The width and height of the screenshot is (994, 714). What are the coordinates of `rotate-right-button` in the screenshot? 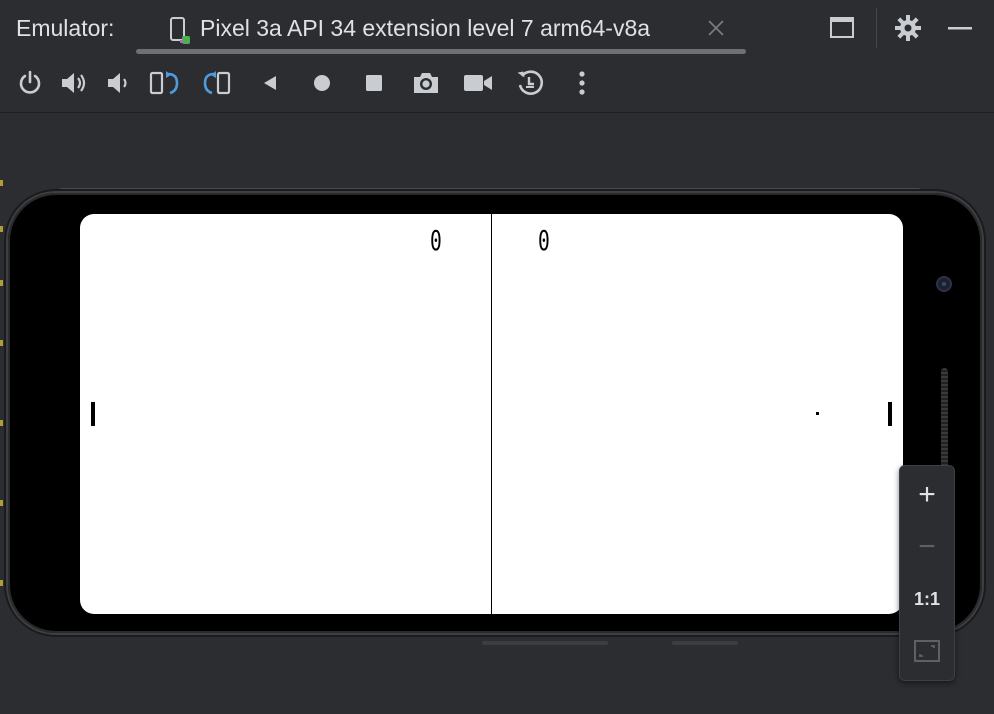 It's located at (217, 83).